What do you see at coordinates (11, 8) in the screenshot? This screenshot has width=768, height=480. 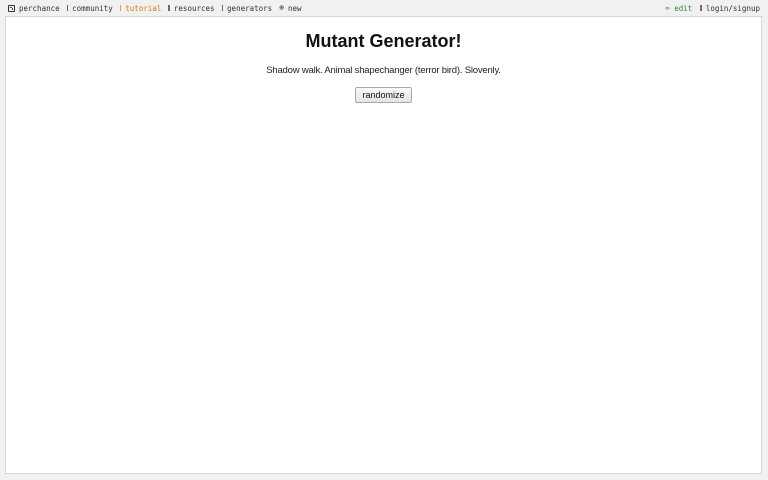 I see `dice-icon` at bounding box center [11, 8].